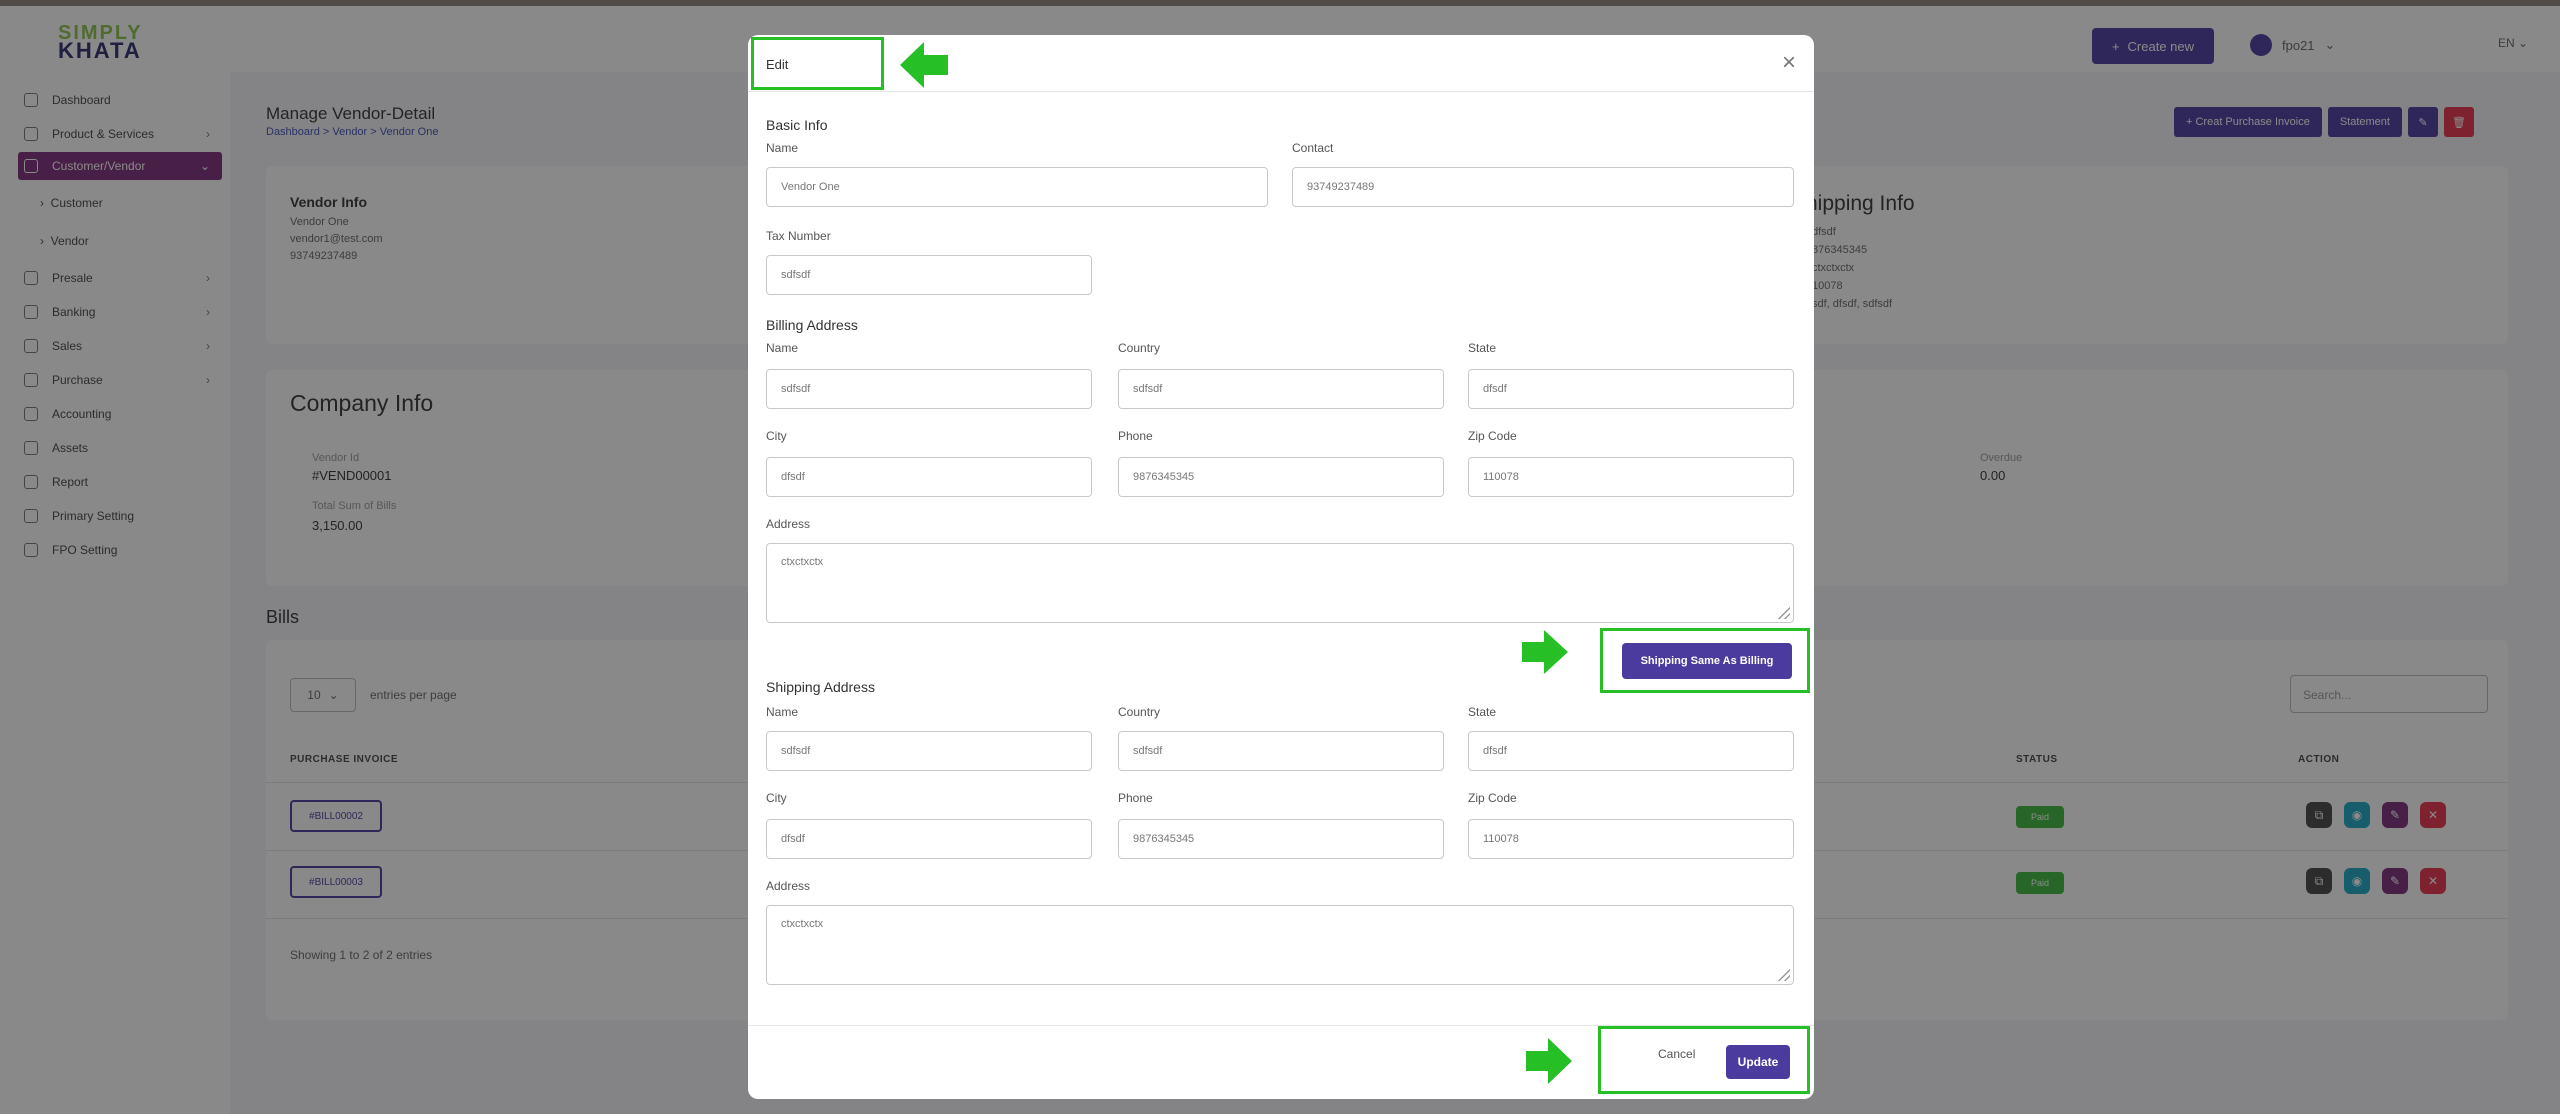 This screenshot has height=1114, width=2560. I want to click on shipping-country-input: sdfsdf, so click(1281, 751).